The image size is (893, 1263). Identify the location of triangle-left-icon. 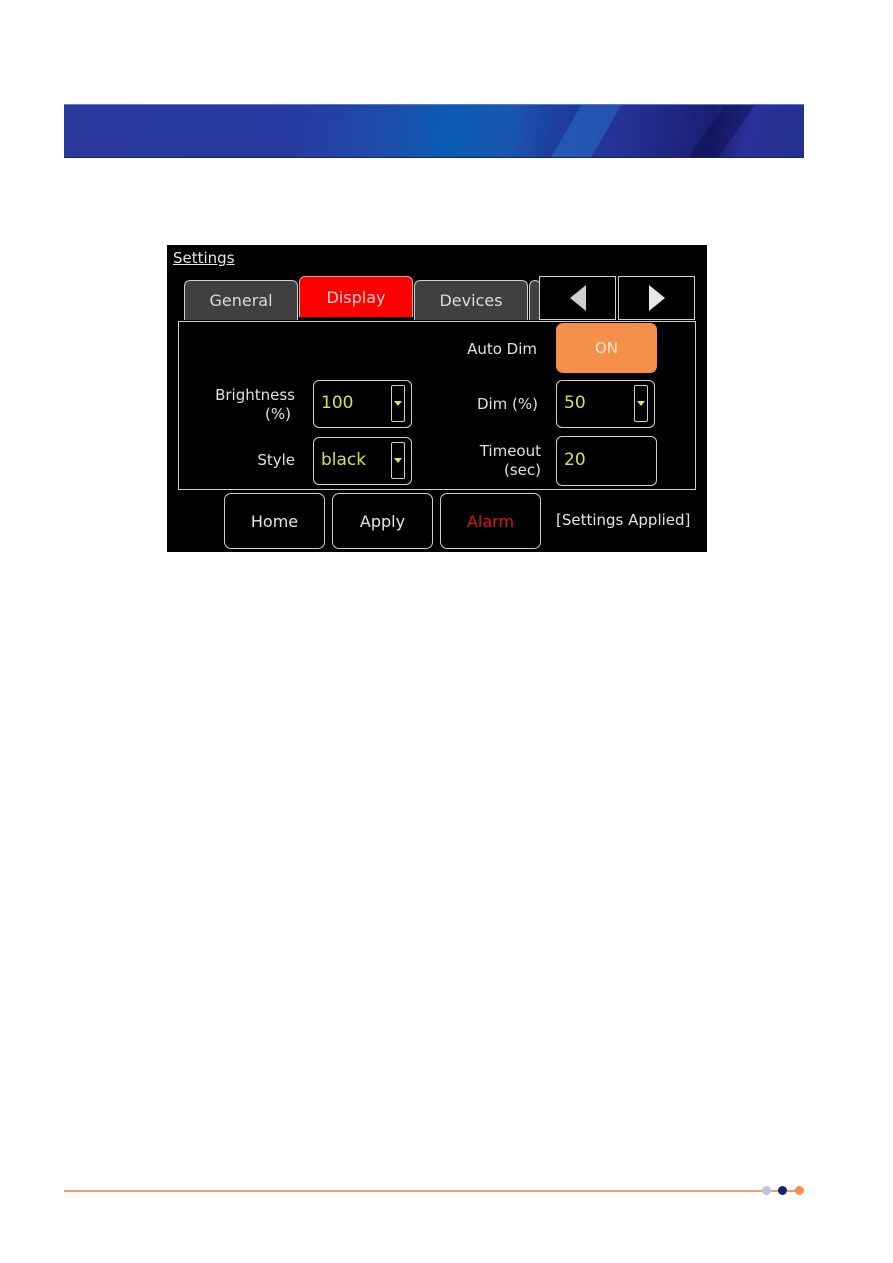
(577, 298).